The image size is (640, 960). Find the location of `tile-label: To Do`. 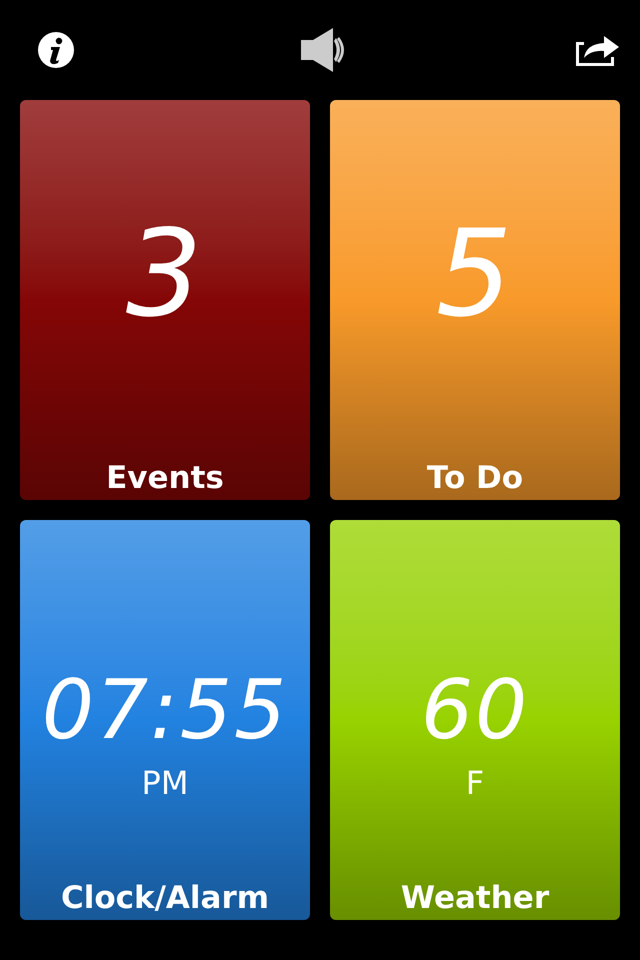

tile-label: To Do is located at coordinates (475, 478).